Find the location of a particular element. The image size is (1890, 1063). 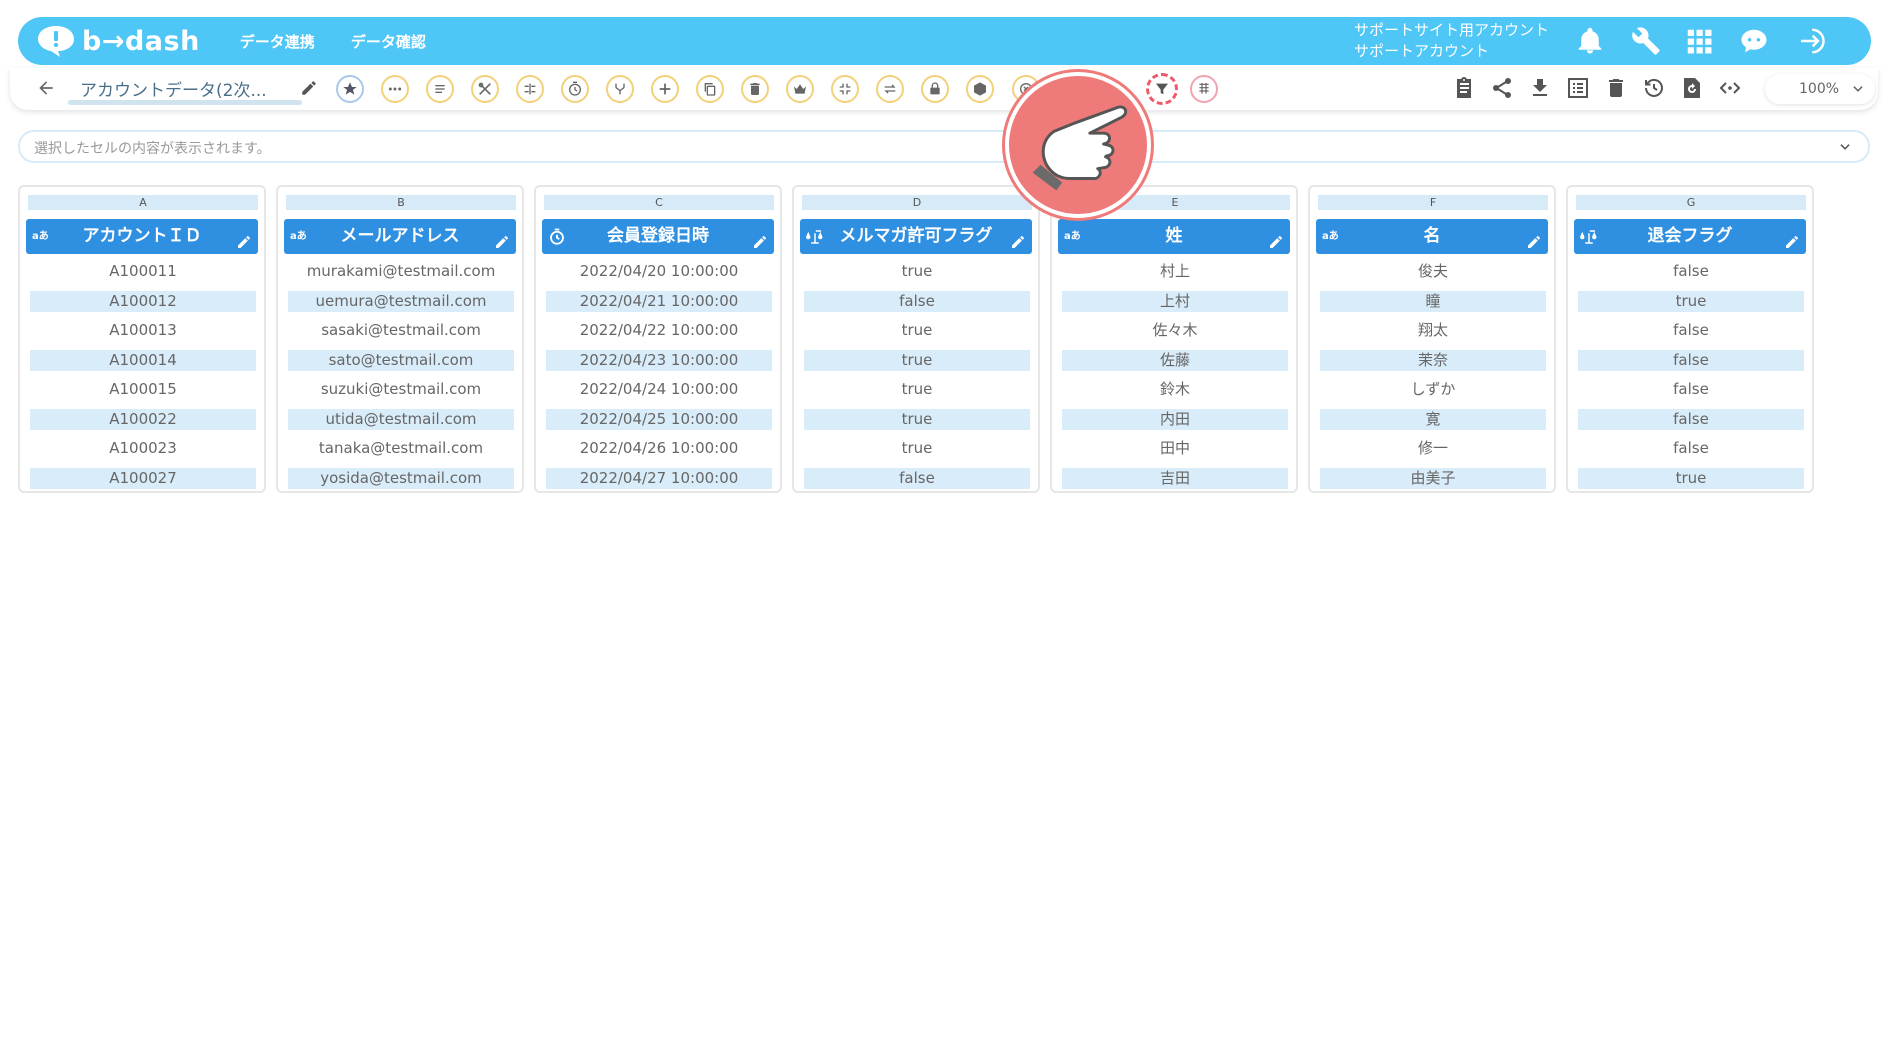

table-cell: 吉田 is located at coordinates (1175, 478).